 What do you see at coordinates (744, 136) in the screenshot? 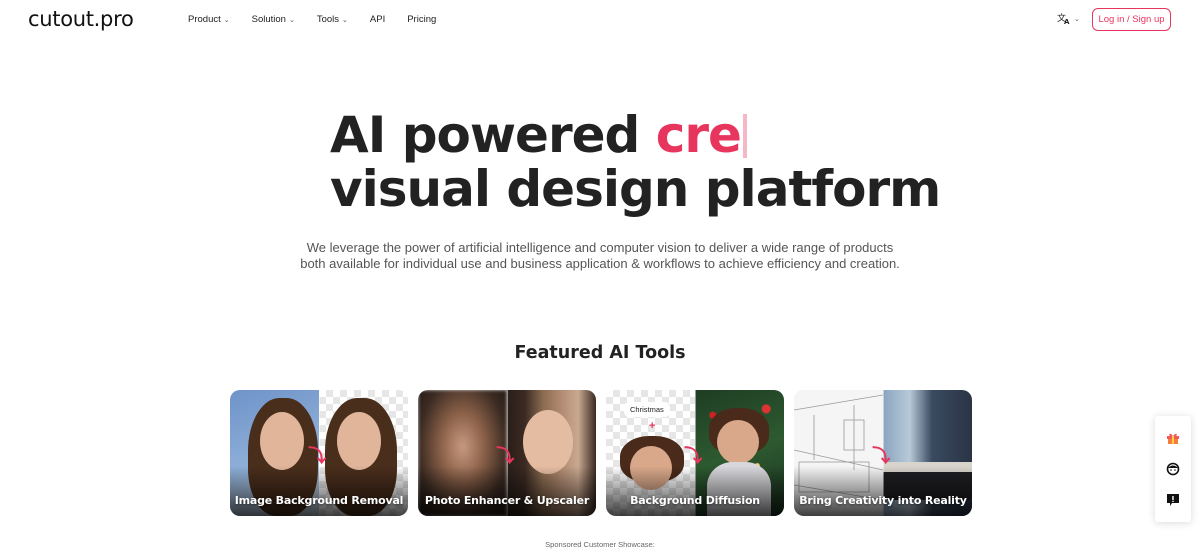
I see `typing-cursor` at bounding box center [744, 136].